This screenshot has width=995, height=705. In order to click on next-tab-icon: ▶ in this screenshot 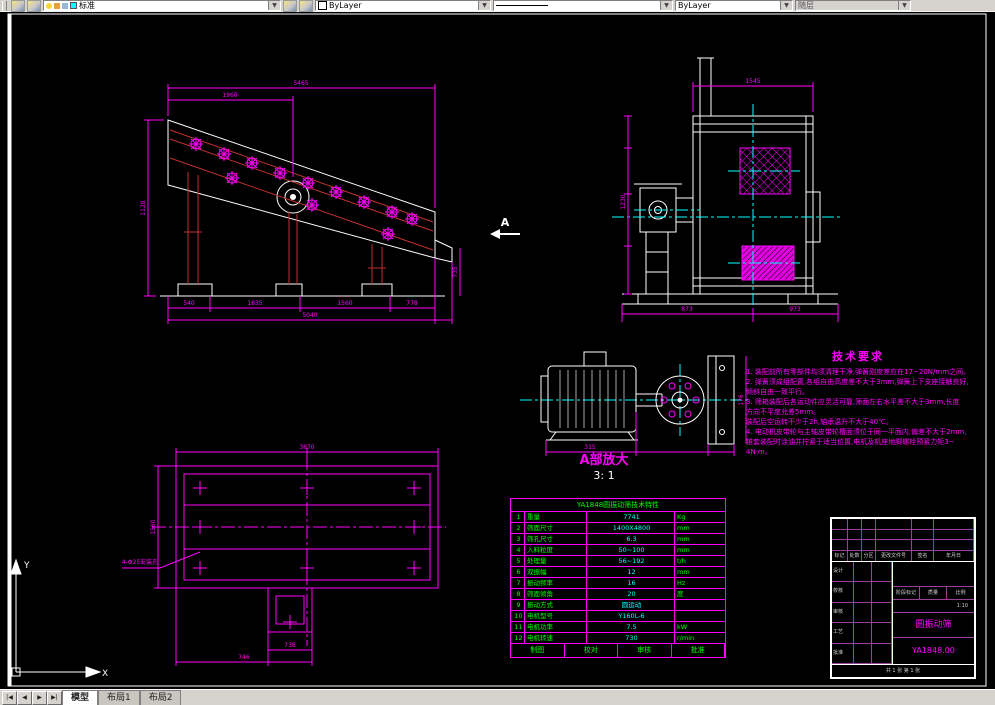, I will do `click(39, 698)`.